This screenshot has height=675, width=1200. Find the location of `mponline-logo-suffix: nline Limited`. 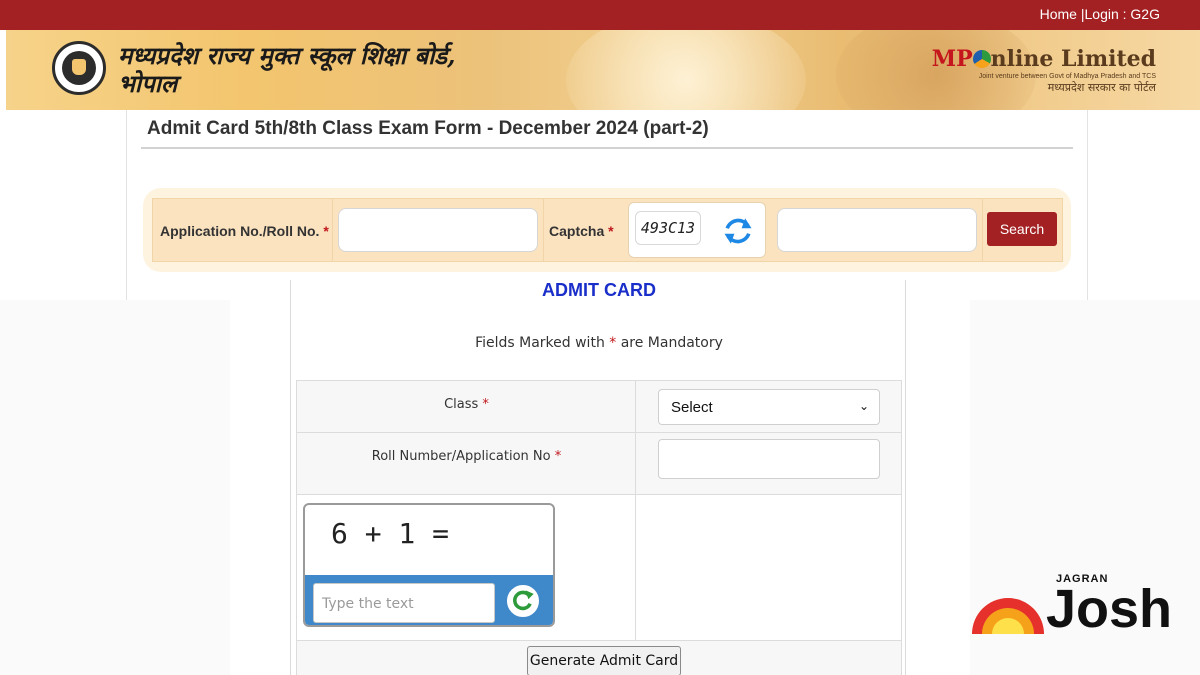

mponline-logo-suffix: nline Limited is located at coordinates (1073, 59).